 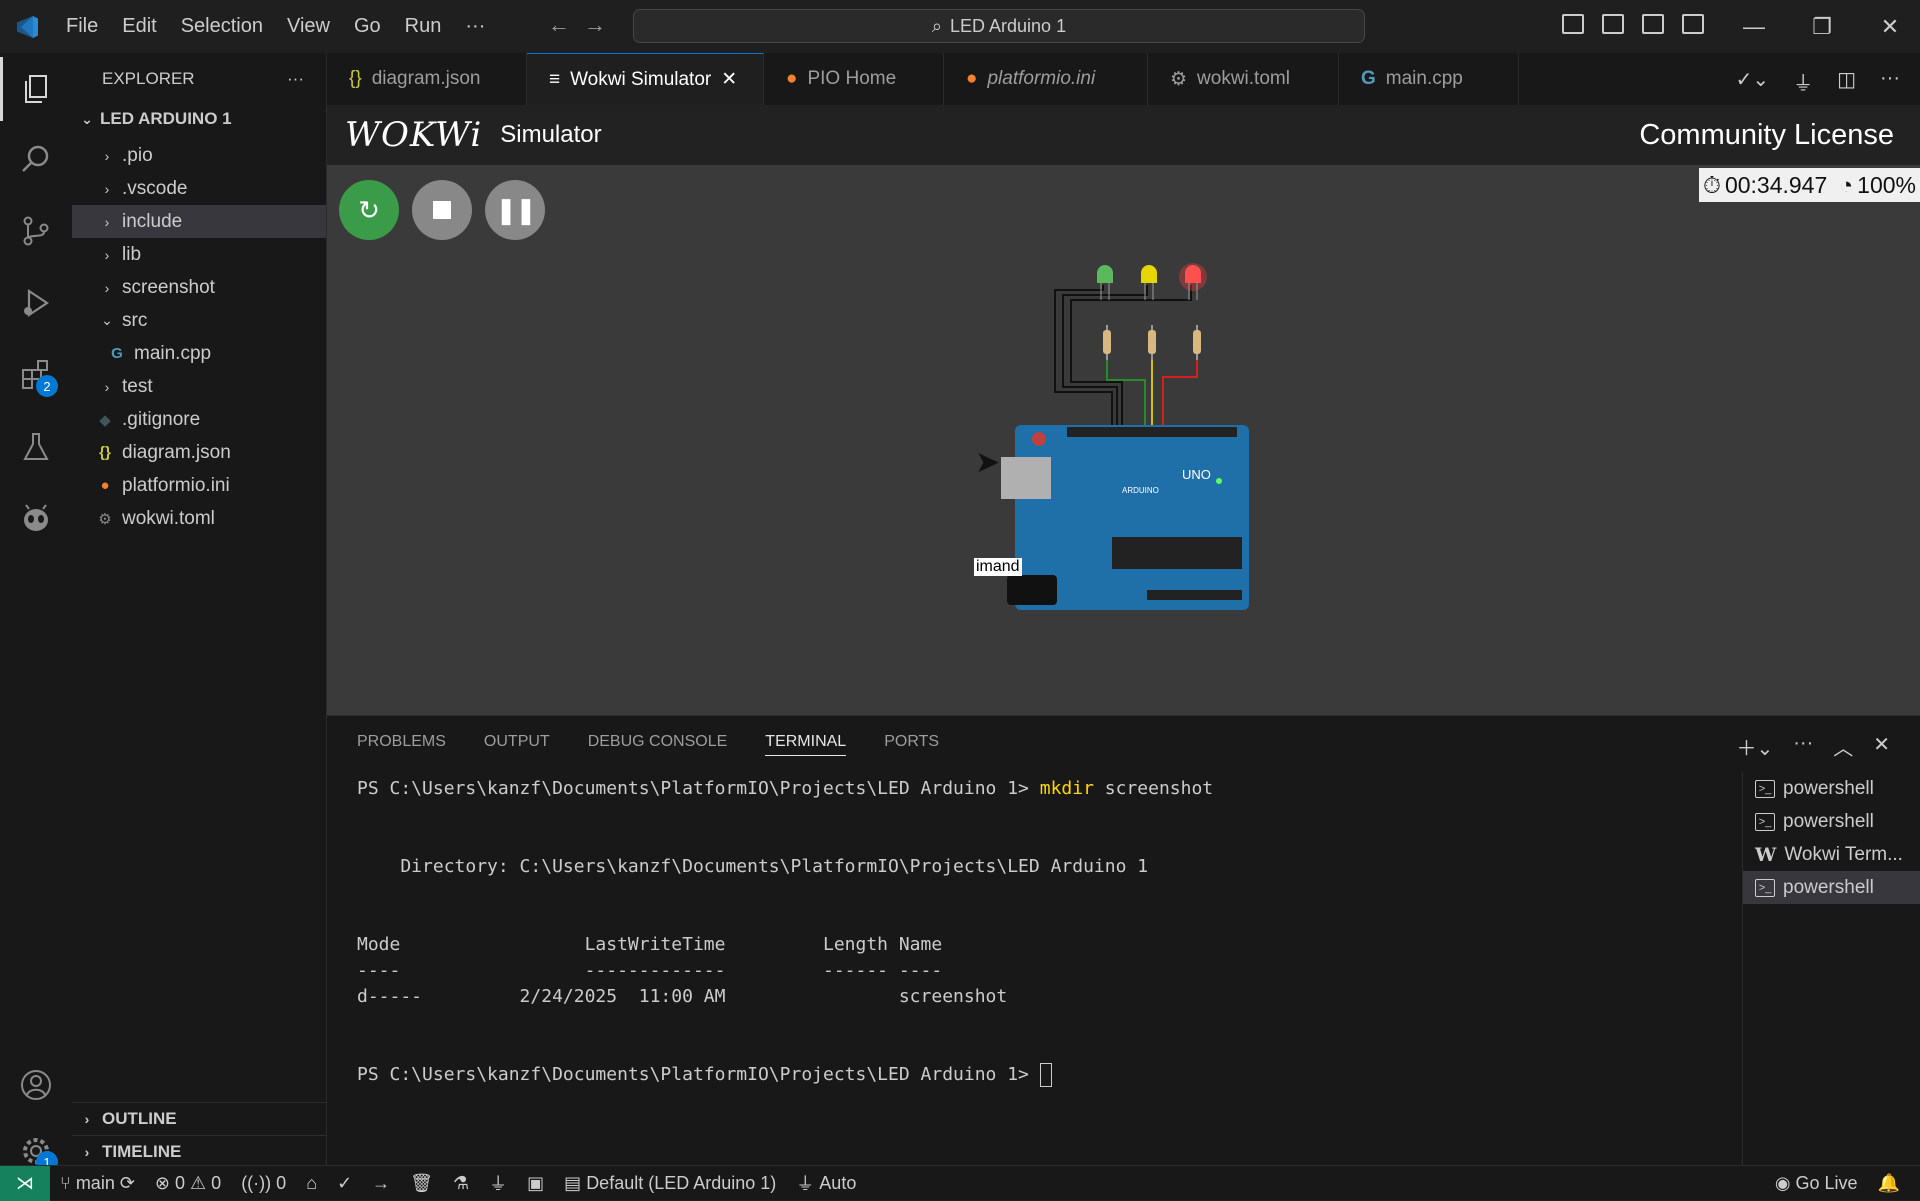 I want to click on pio-clean-button: 🗑, so click(x=421, y=1183).